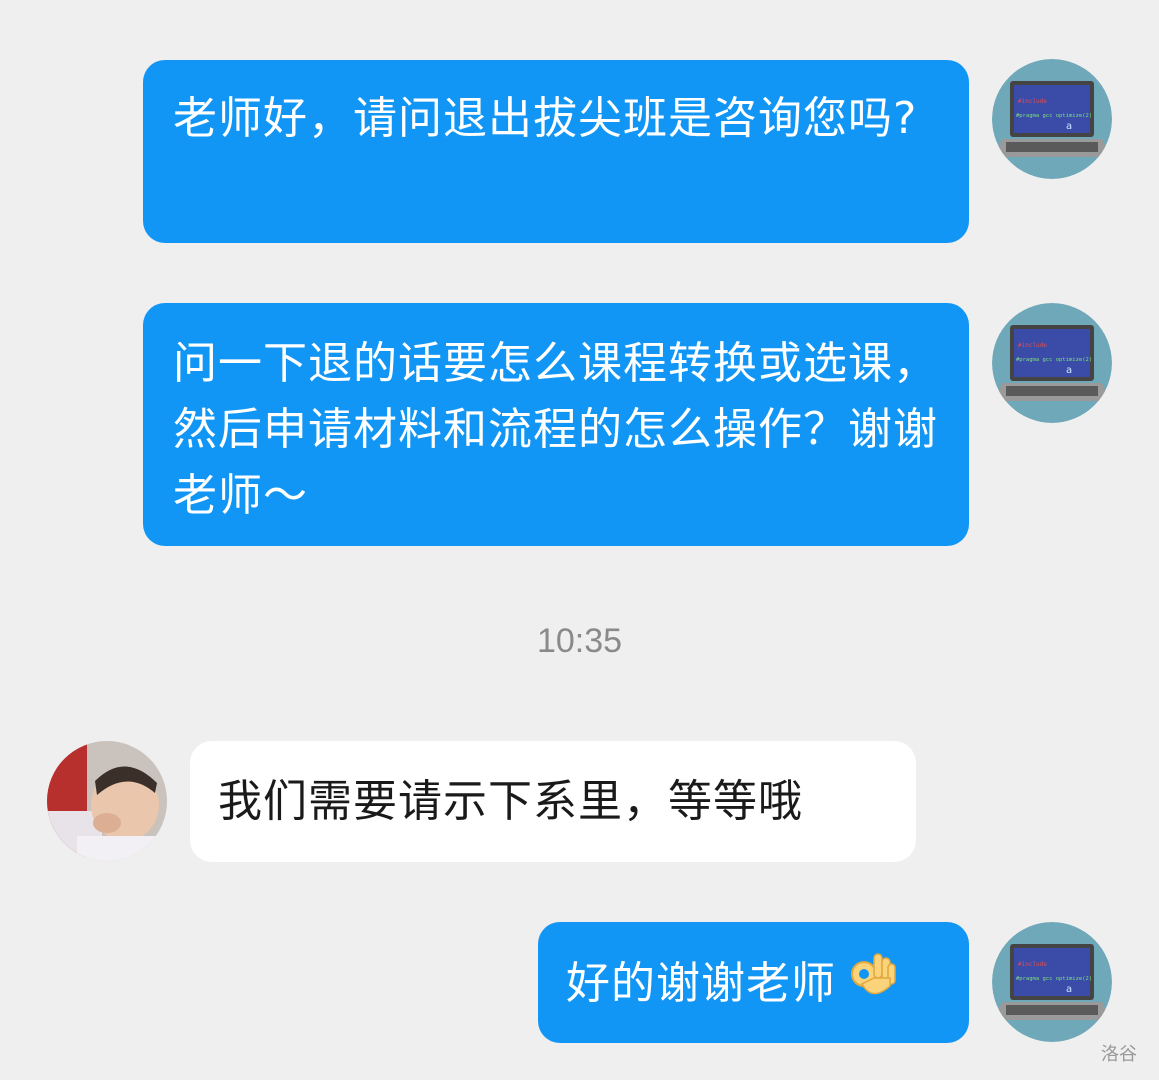 The width and height of the screenshot is (1159, 1080). What do you see at coordinates (579, 641) in the screenshot?
I see `message-timestamp: 10:35` at bounding box center [579, 641].